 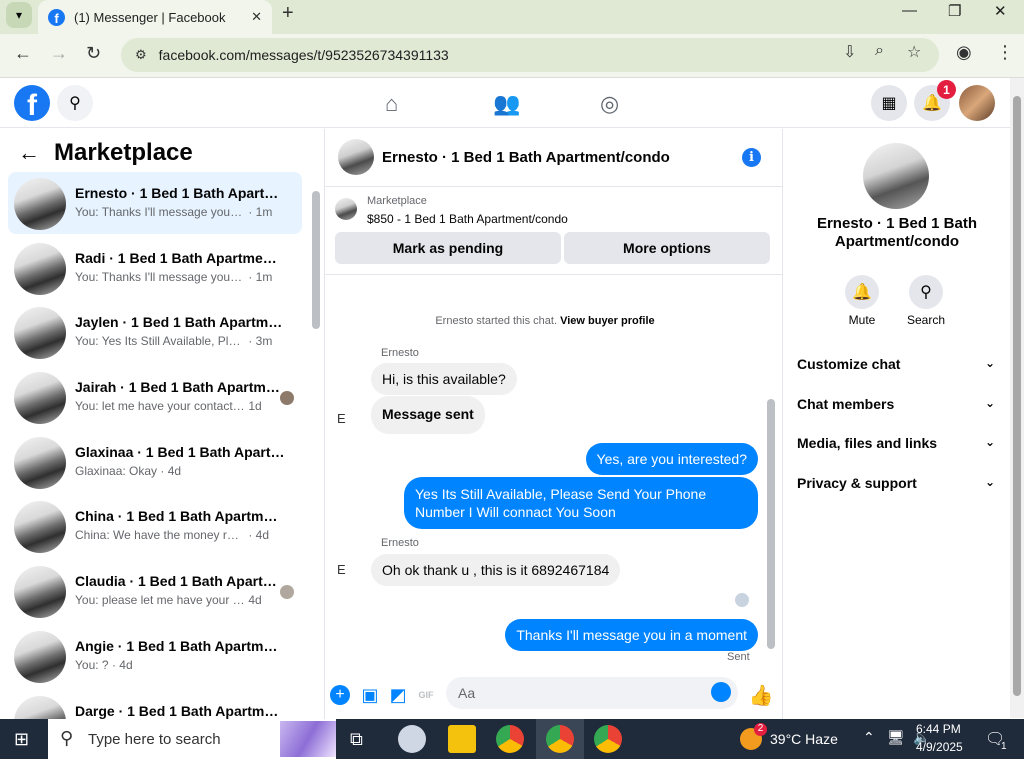 I want to click on weather-text: 39°C Haze, so click(x=804, y=739).